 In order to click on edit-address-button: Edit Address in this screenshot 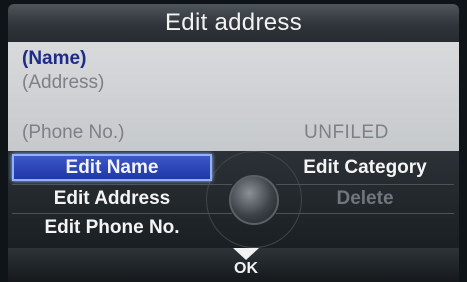, I will do `click(112, 198)`.